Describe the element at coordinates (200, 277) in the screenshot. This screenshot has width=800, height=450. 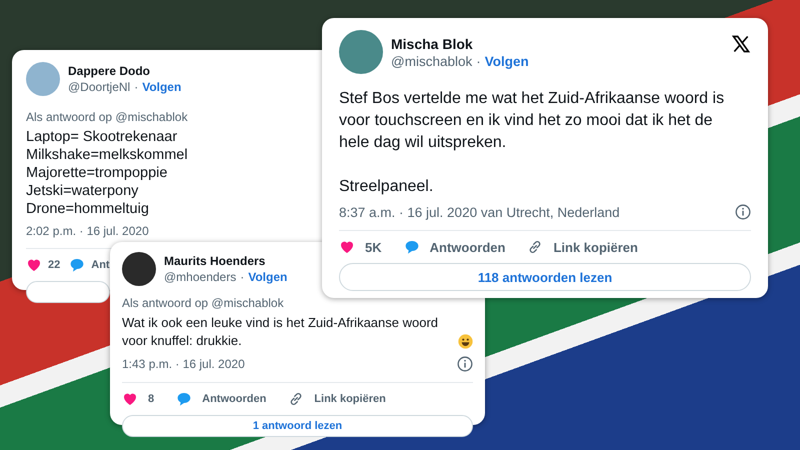
I see `author-handle: @mhoenders` at that location.